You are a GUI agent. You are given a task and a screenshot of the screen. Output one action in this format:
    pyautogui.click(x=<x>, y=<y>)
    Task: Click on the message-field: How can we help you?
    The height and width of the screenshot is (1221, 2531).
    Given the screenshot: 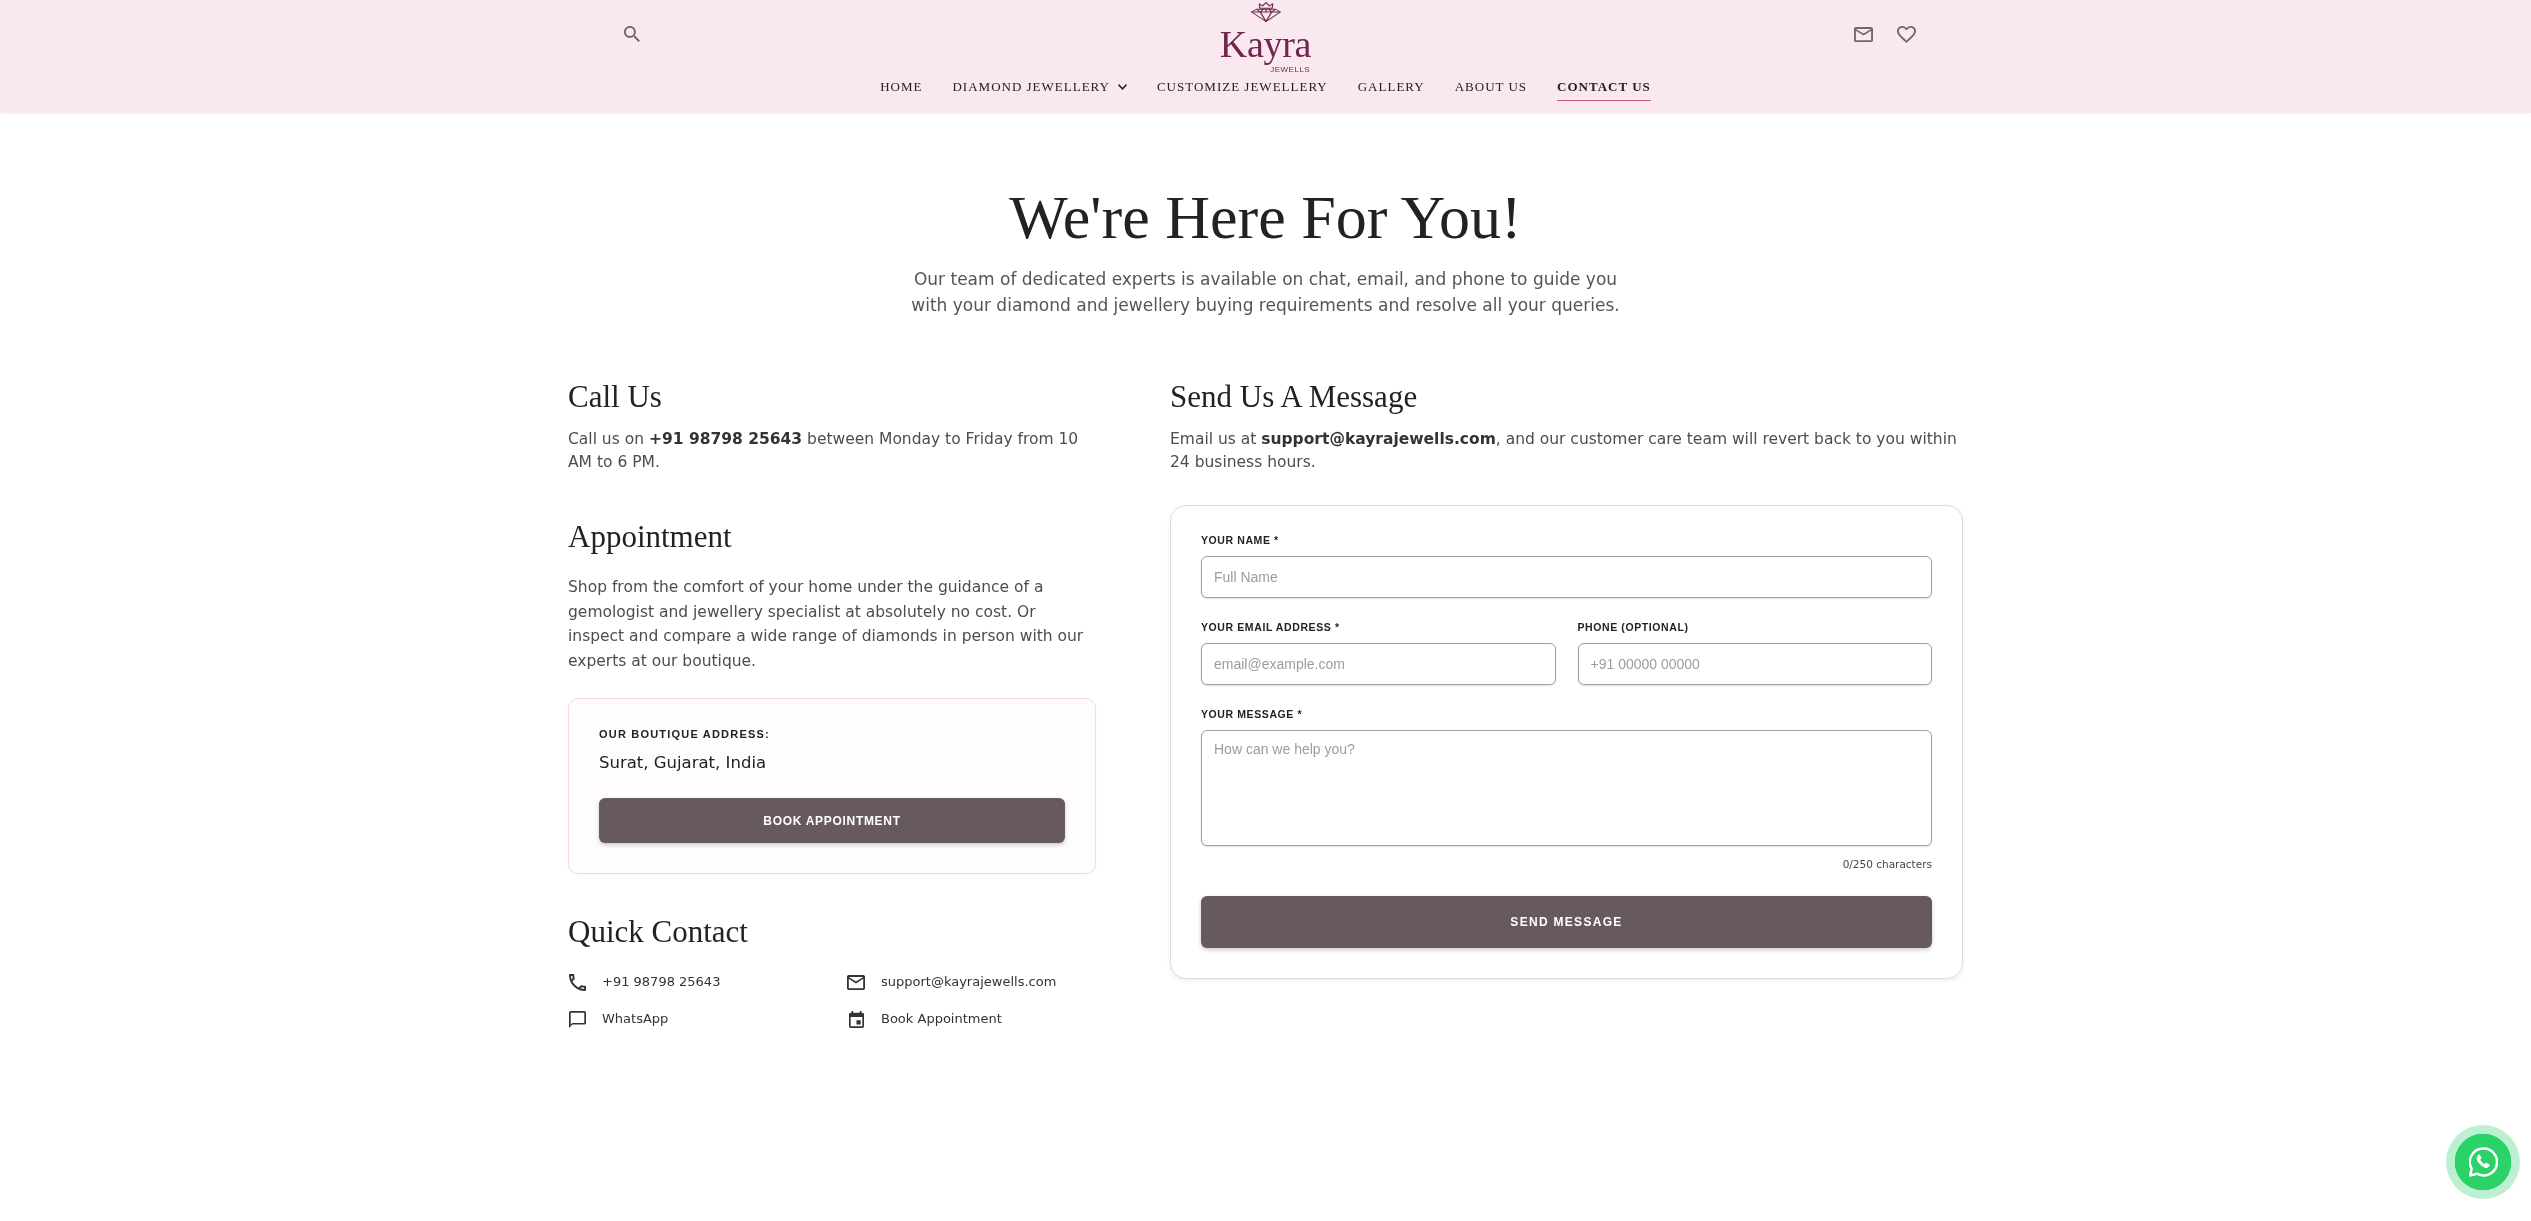 What is the action you would take?
    pyautogui.click(x=1566, y=788)
    